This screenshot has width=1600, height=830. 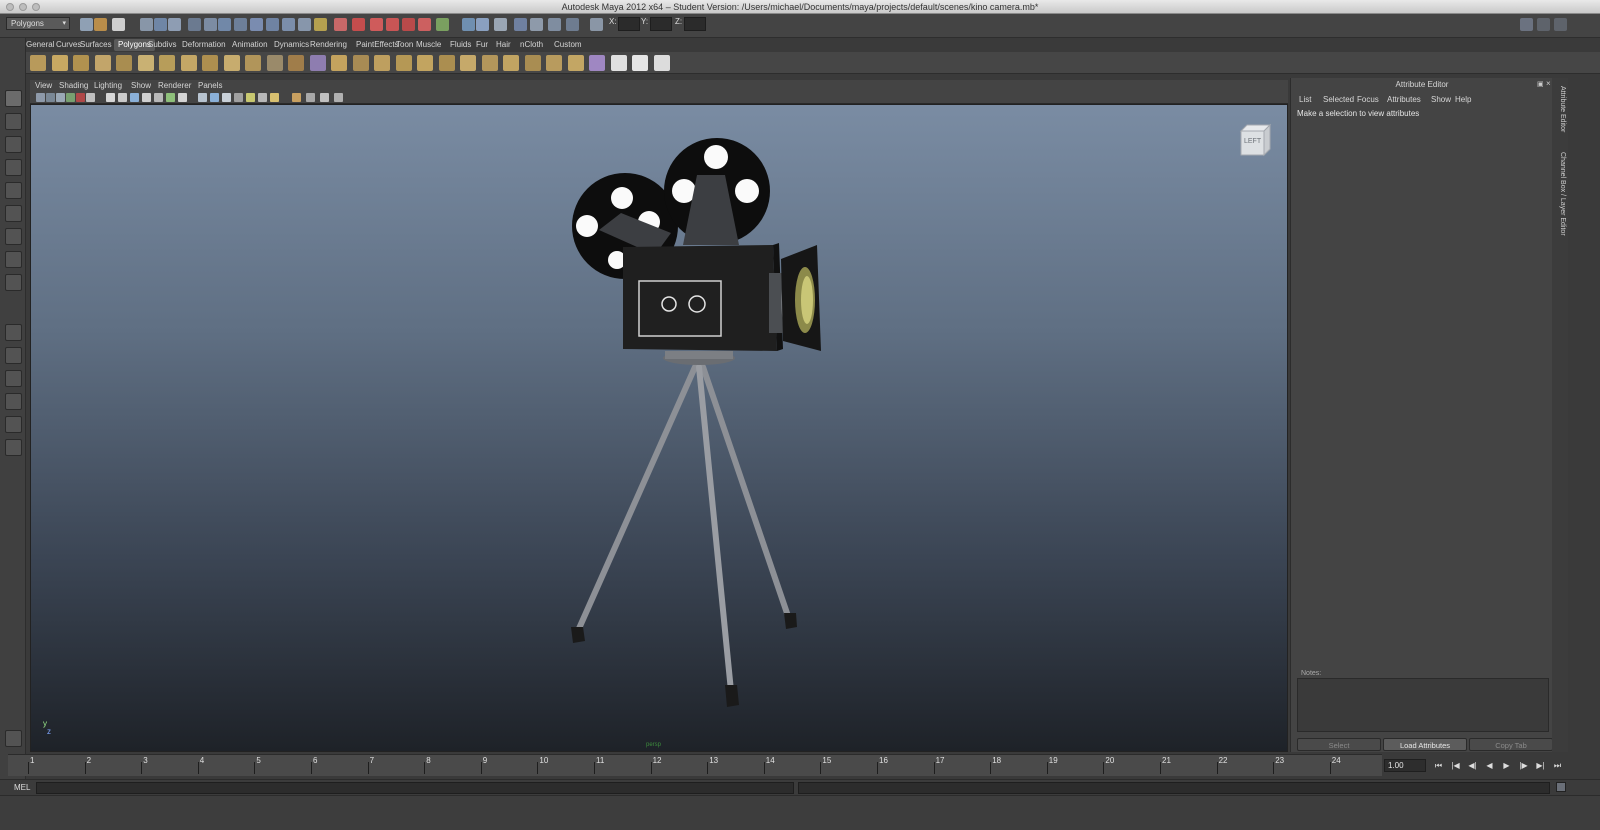 What do you see at coordinates (554, 24) in the screenshot?
I see `status-tool-28-icon` at bounding box center [554, 24].